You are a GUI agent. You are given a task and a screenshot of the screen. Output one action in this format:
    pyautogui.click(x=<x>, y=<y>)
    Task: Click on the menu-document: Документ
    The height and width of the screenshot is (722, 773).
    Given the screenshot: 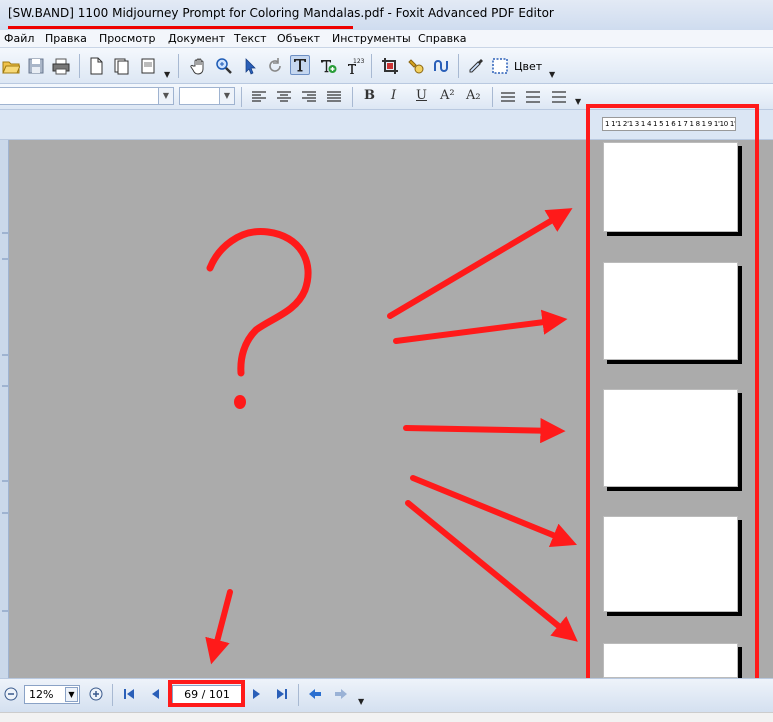 What is the action you would take?
    pyautogui.click(x=196, y=38)
    